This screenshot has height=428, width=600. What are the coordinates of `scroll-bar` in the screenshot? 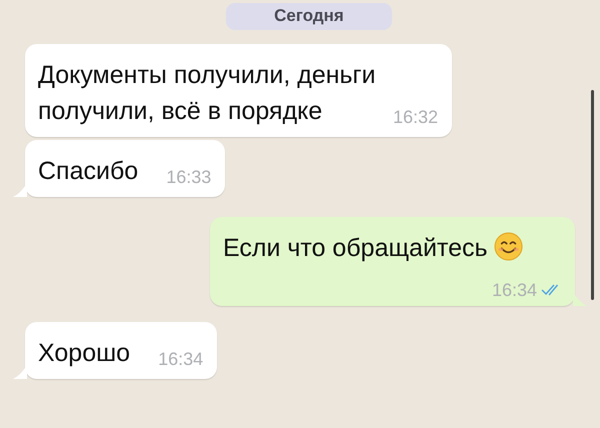 It's located at (592, 195).